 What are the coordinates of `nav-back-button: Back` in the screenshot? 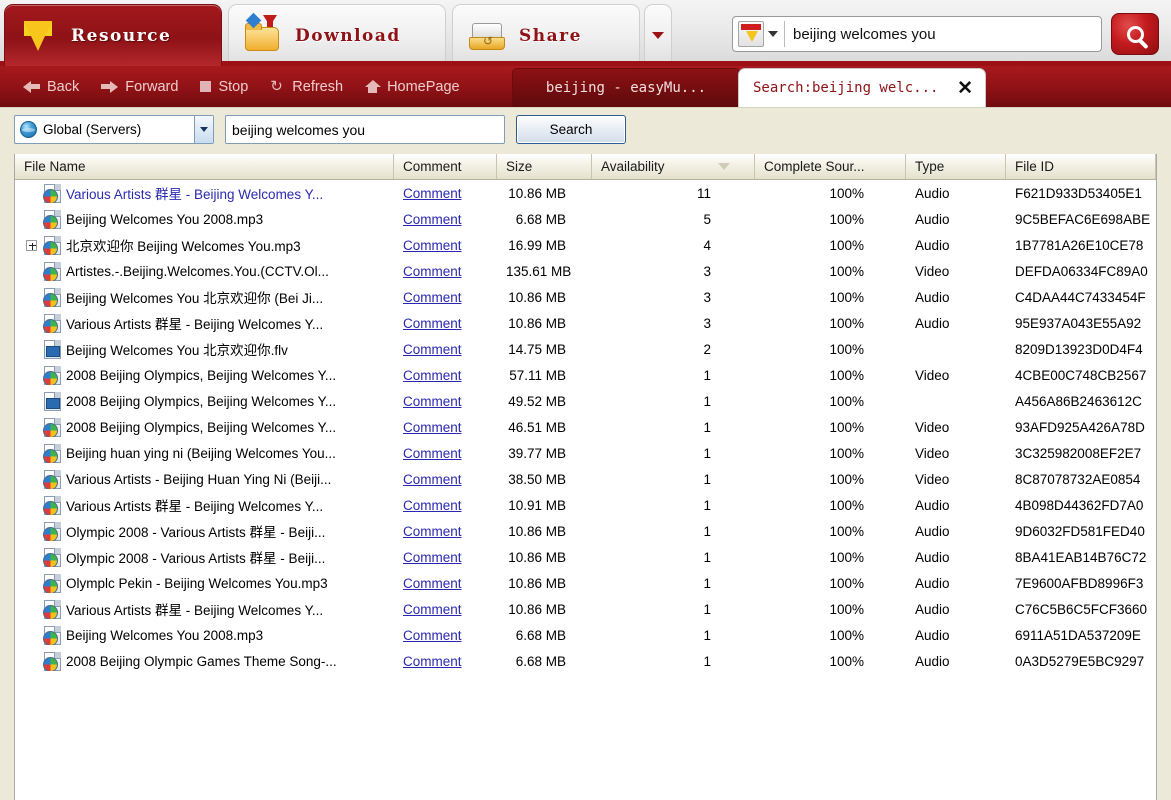 It's located at (51, 87).